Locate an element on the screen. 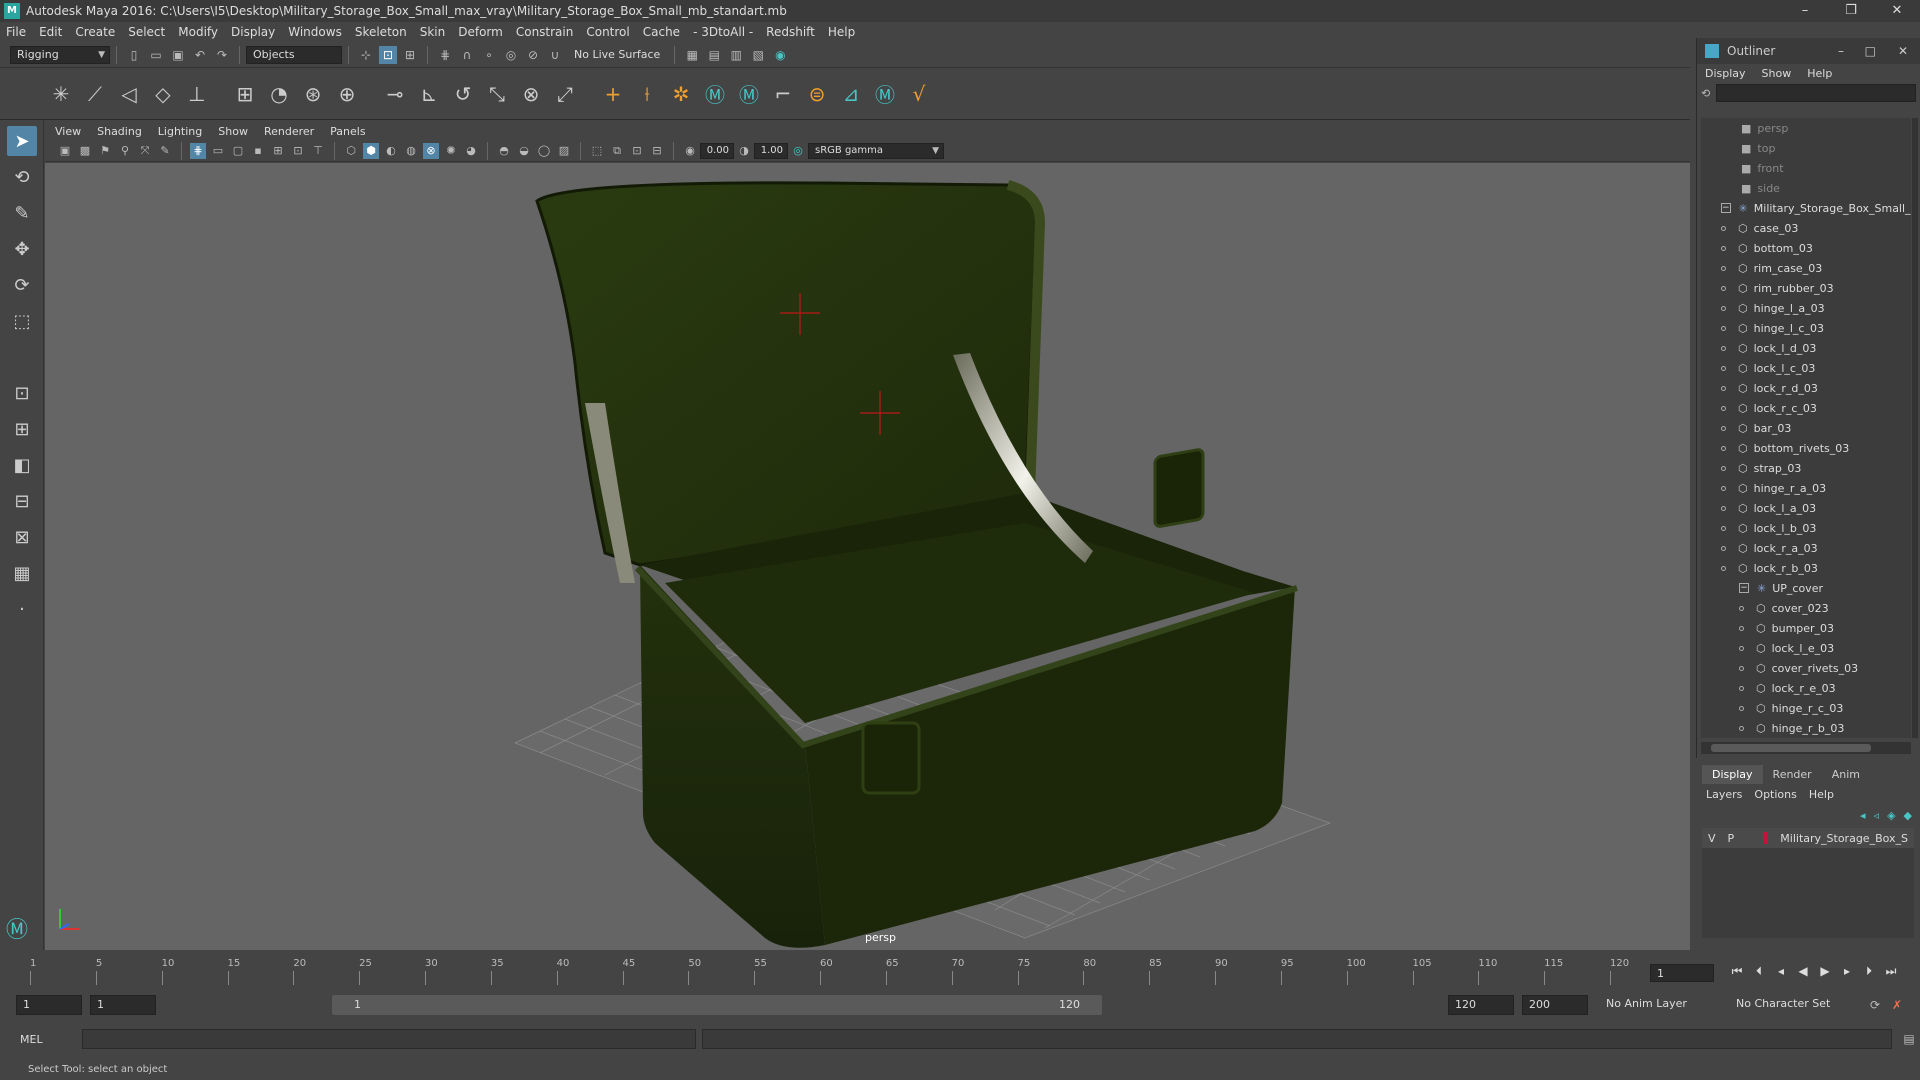 This screenshot has width=1920, height=1080. open-scene-icon: ▭ is located at coordinates (156, 55).